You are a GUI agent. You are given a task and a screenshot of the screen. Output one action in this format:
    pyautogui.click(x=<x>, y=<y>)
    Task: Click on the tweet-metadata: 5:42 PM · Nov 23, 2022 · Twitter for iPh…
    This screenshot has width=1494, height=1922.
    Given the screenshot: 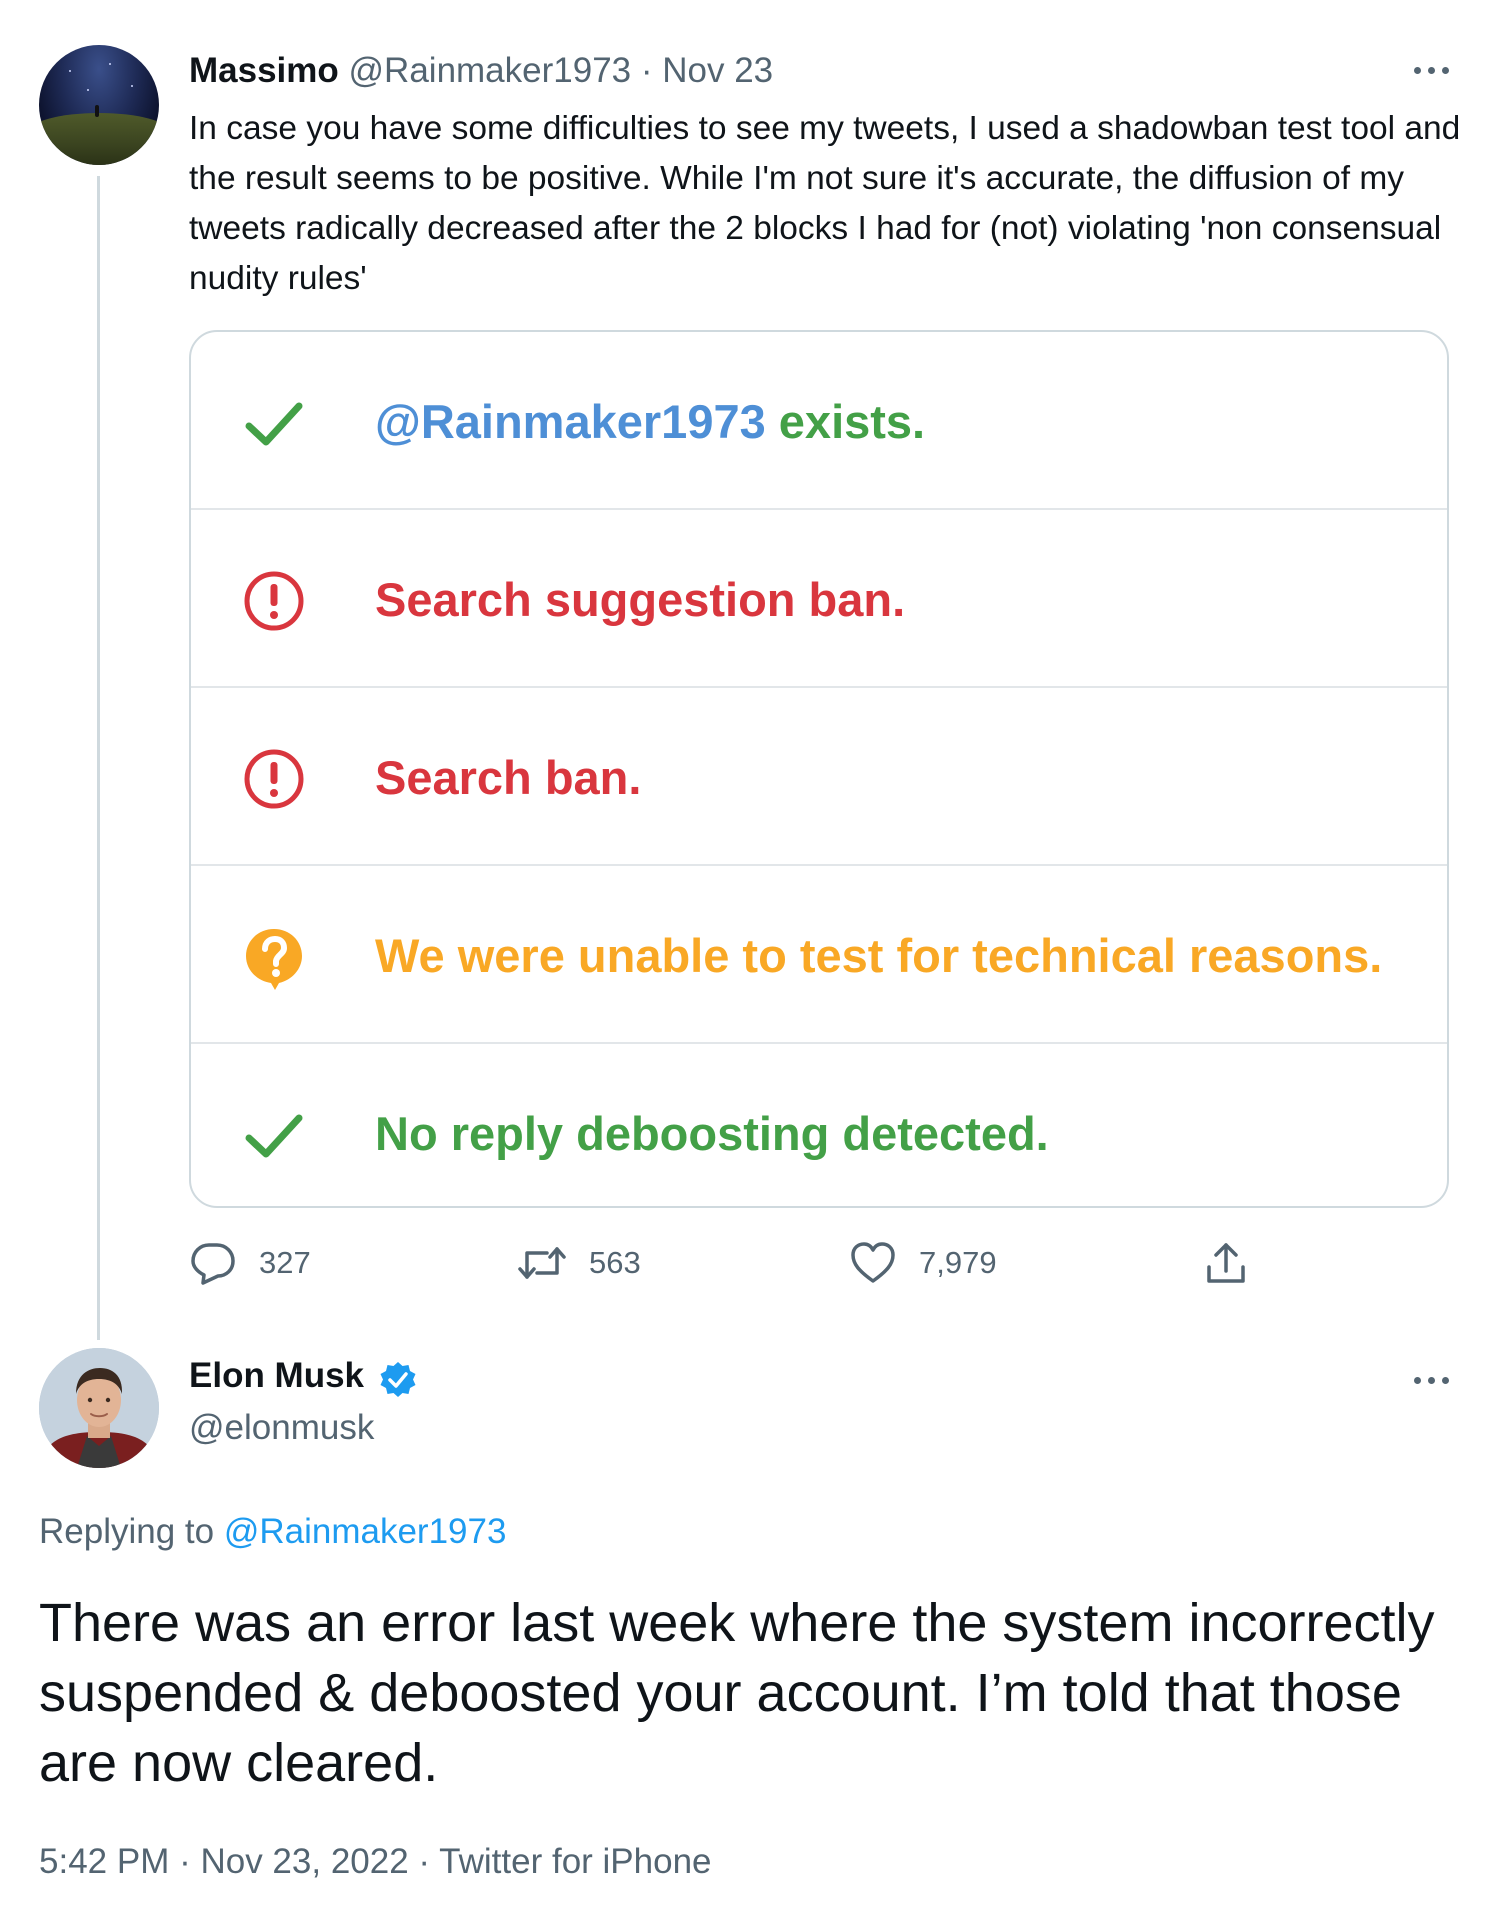 What is the action you would take?
    pyautogui.click(x=375, y=1862)
    